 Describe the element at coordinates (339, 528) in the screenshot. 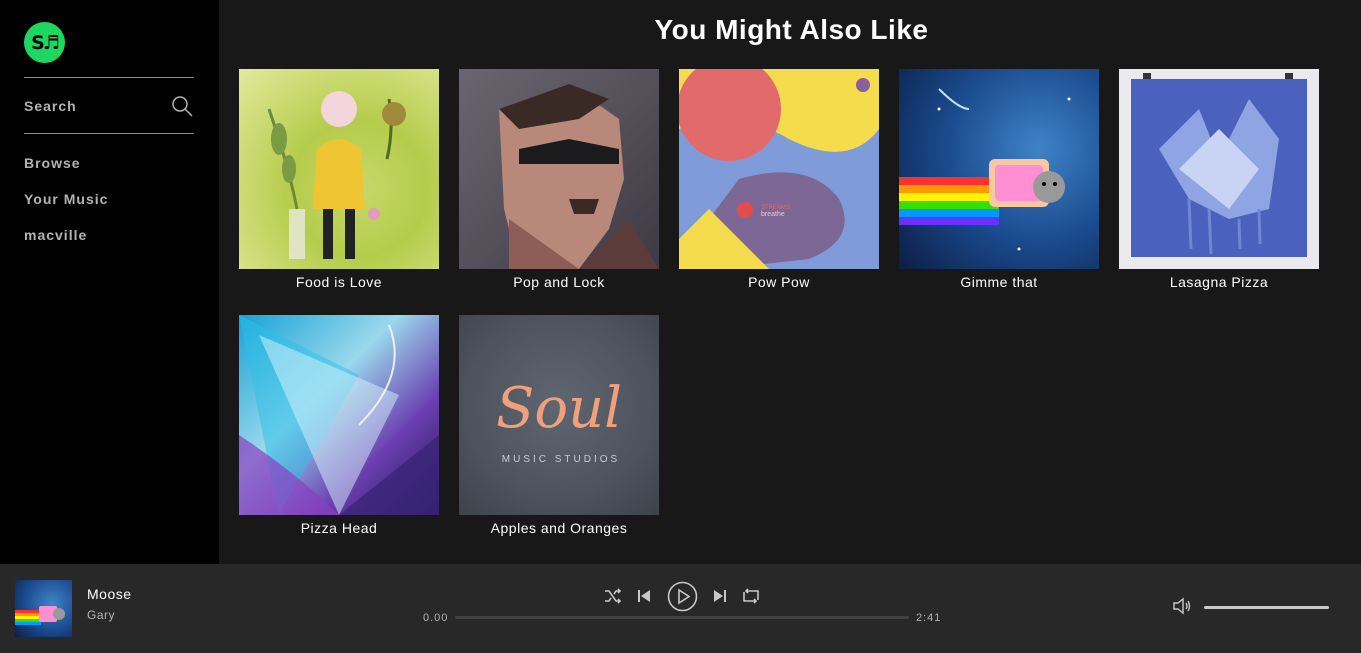

I see `album-title: Pizza Head` at that location.